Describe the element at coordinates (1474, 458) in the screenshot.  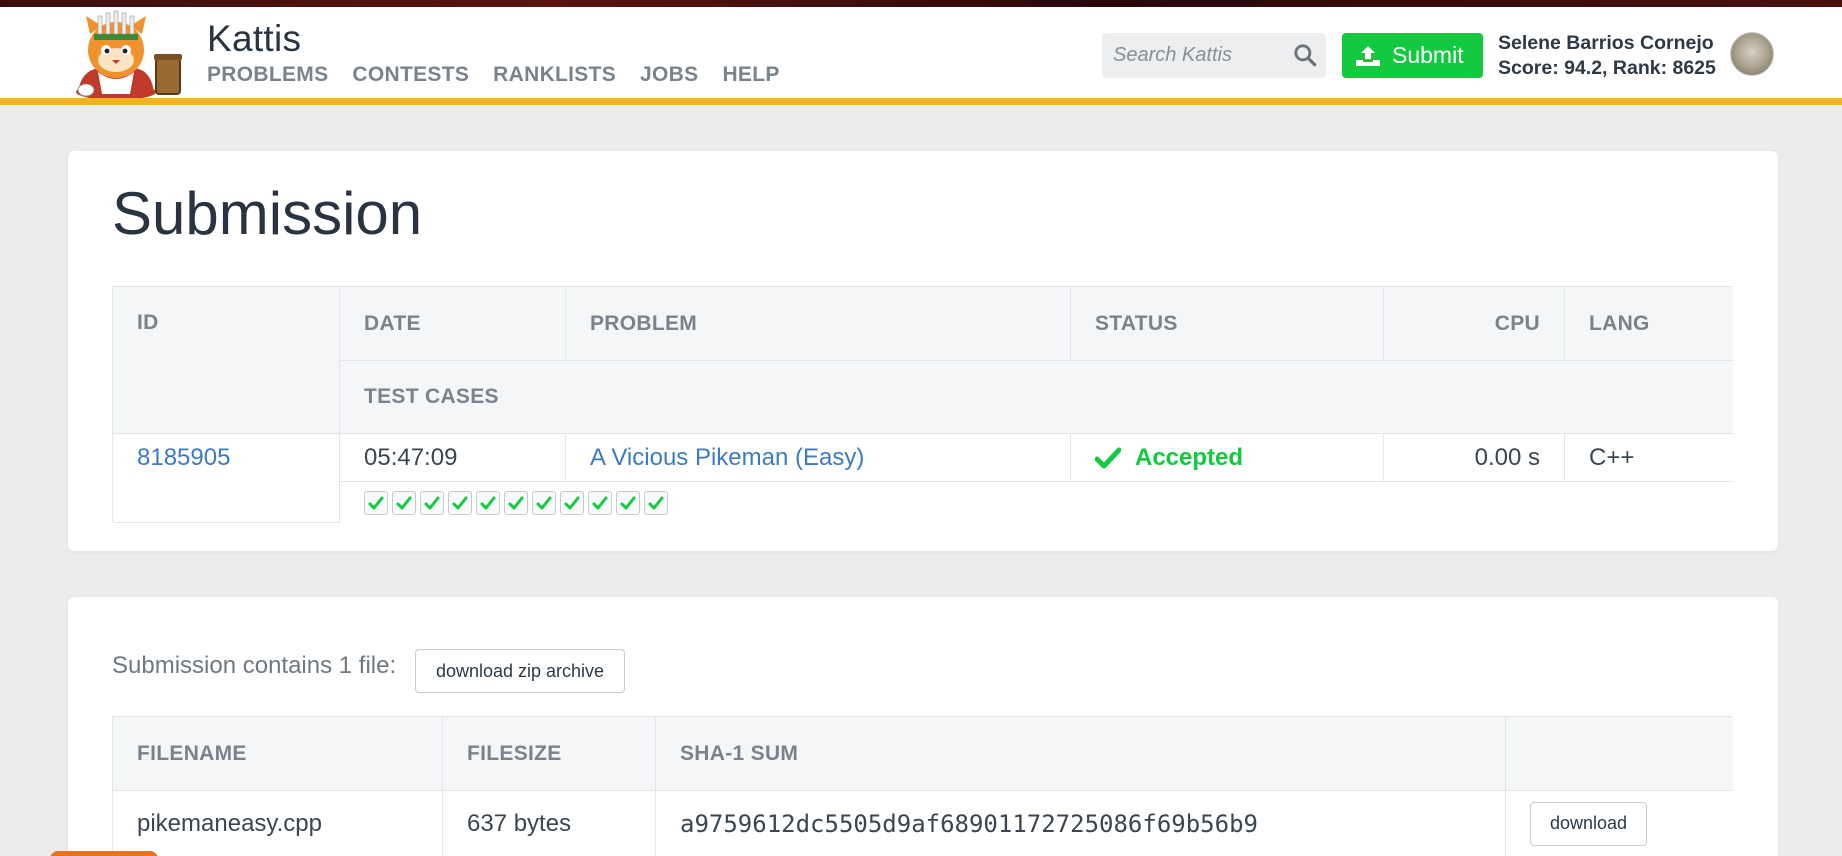
I see `submission-cpu: 0.00 s` at that location.